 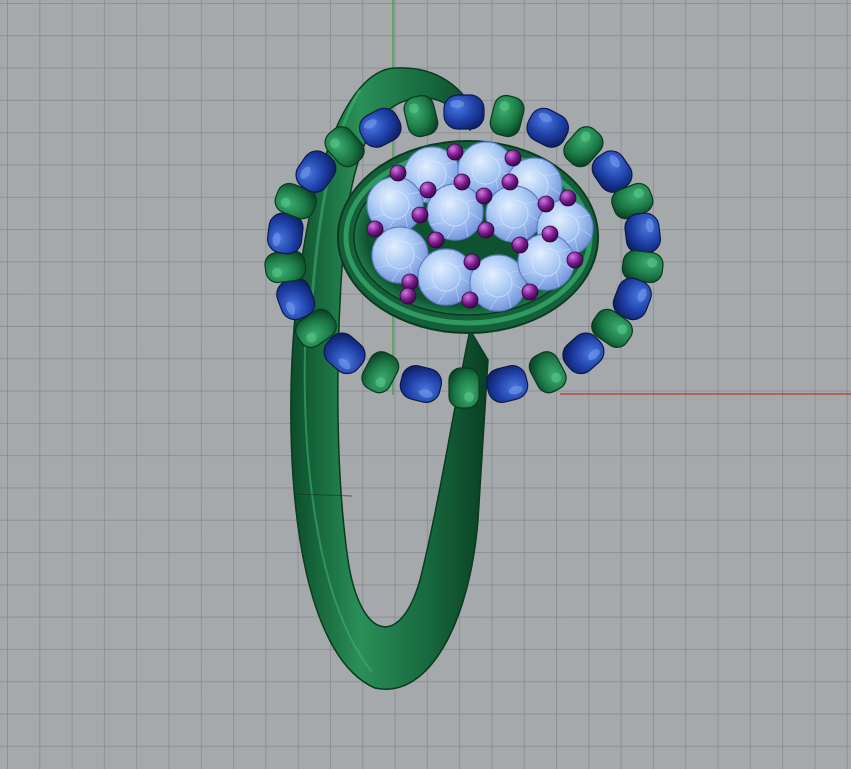 I want to click on diamond-stone, so click(x=514, y=214).